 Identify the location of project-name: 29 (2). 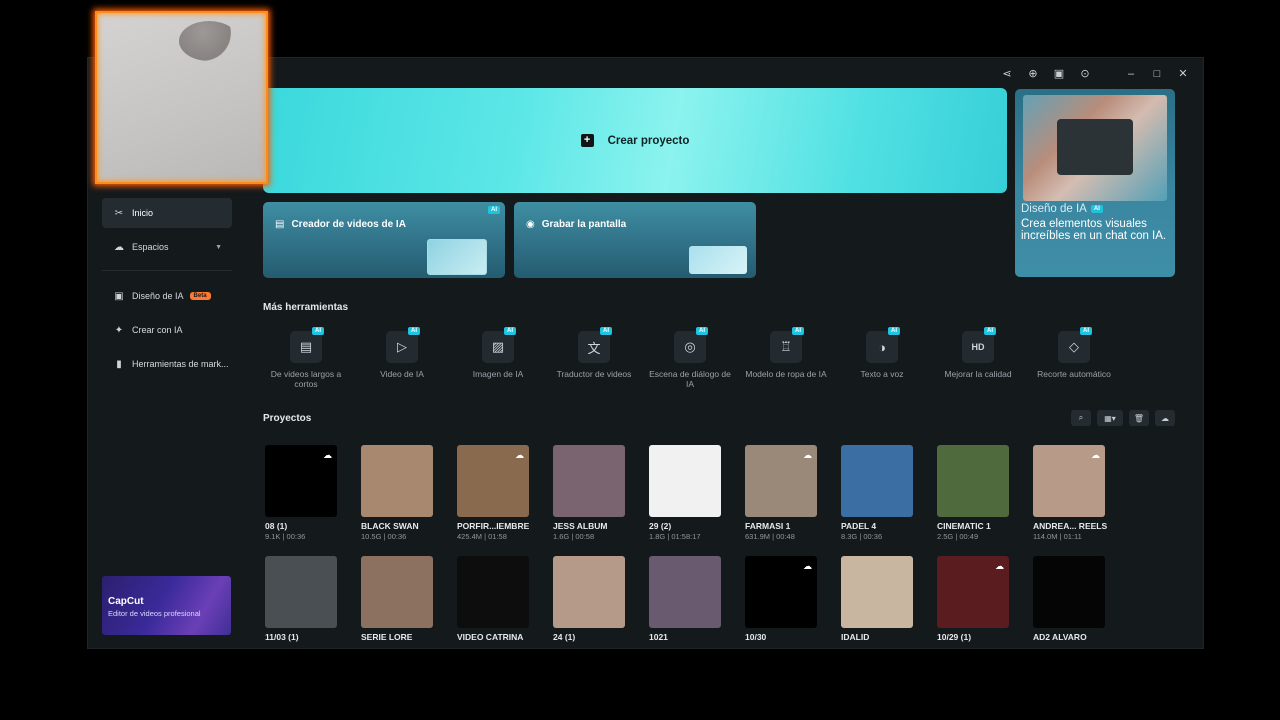
(660, 526).